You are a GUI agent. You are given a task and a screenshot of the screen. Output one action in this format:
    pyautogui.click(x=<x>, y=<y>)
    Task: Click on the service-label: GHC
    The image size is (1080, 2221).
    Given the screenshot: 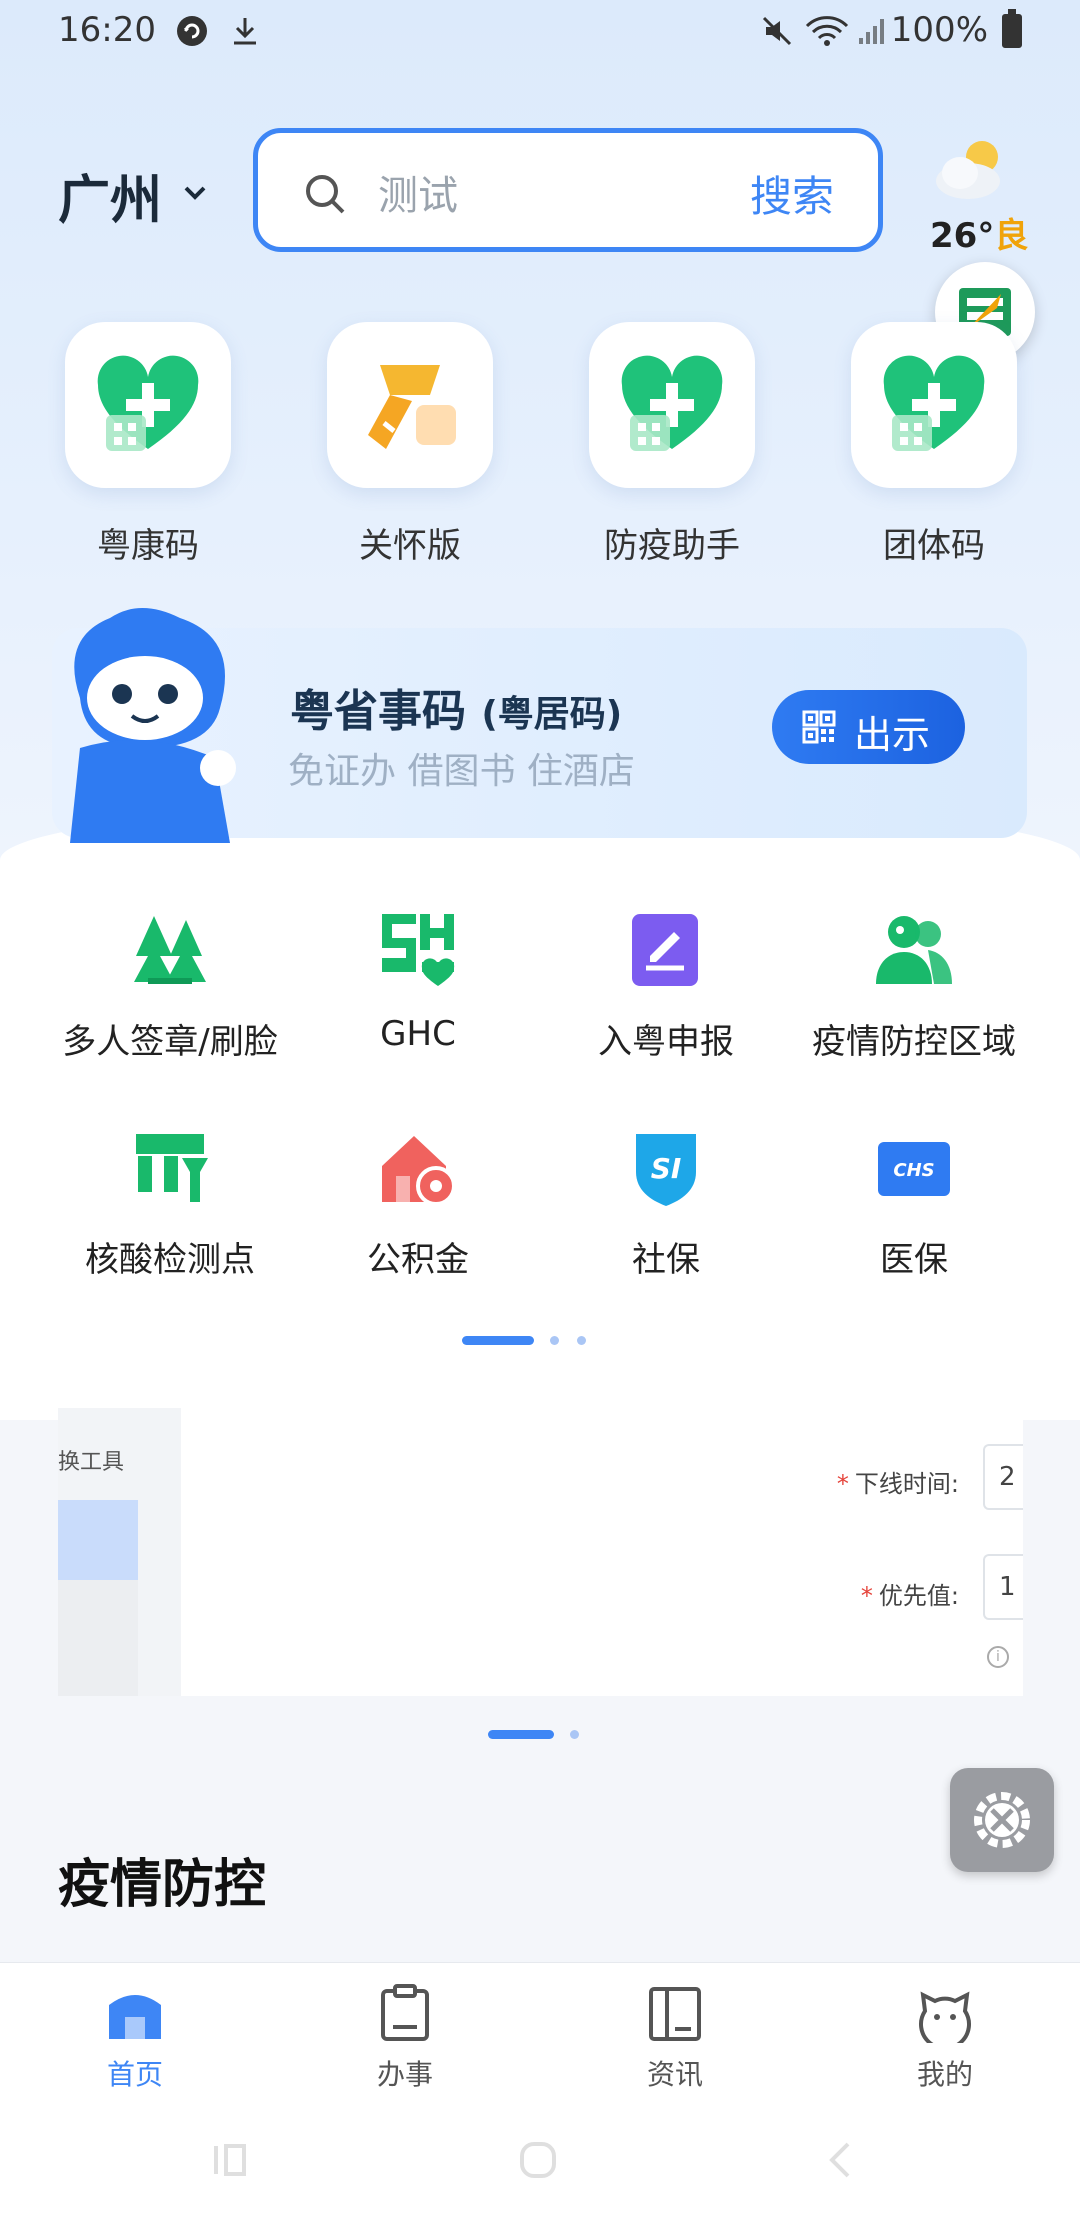 What is the action you would take?
    pyautogui.click(x=418, y=1034)
    